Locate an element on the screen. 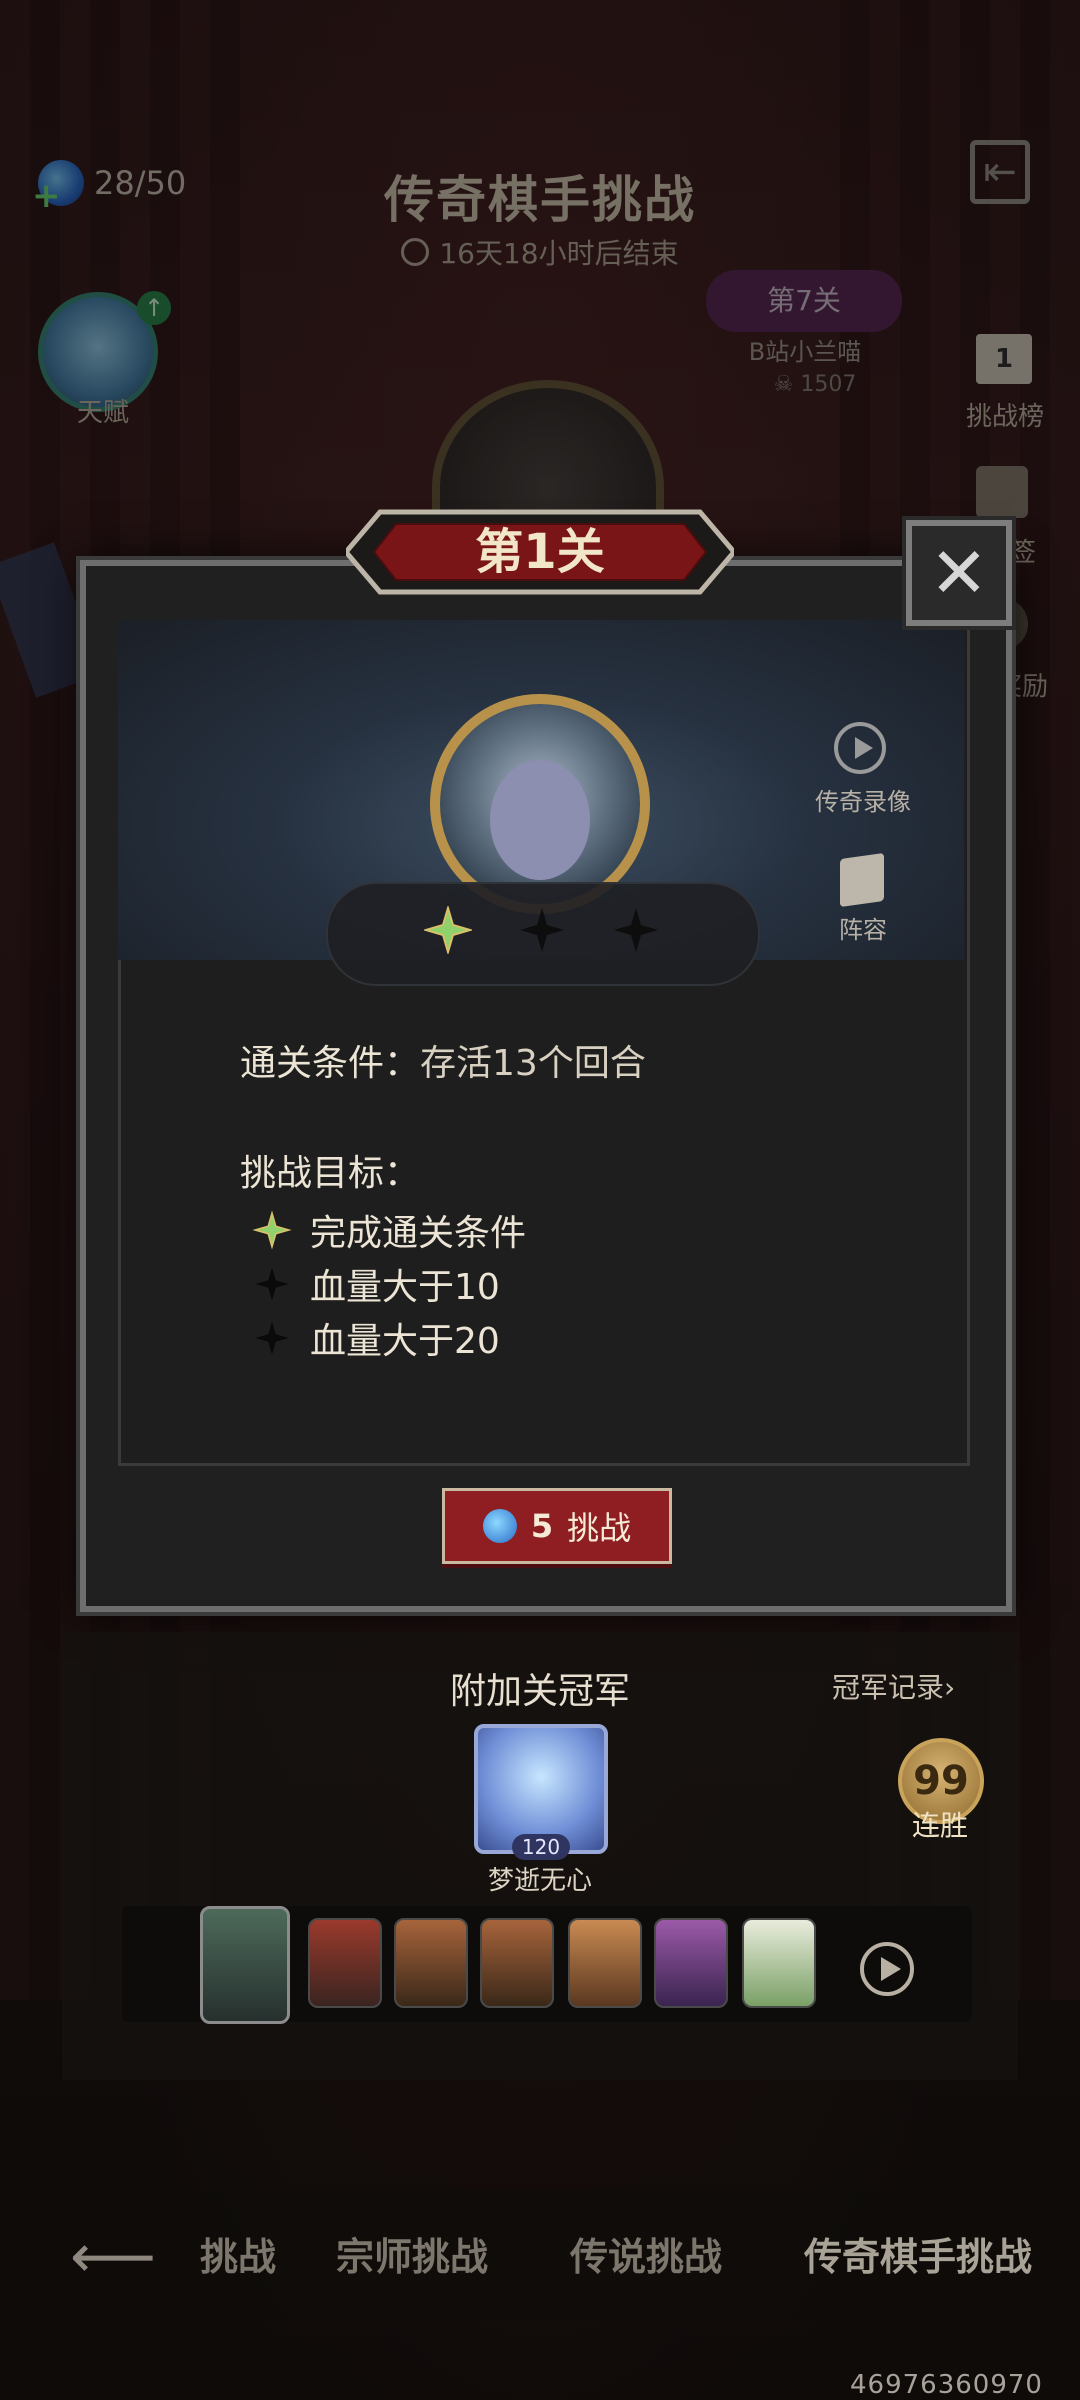 This screenshot has width=1080, height=2400. close-button: ✕ is located at coordinates (959, 573).